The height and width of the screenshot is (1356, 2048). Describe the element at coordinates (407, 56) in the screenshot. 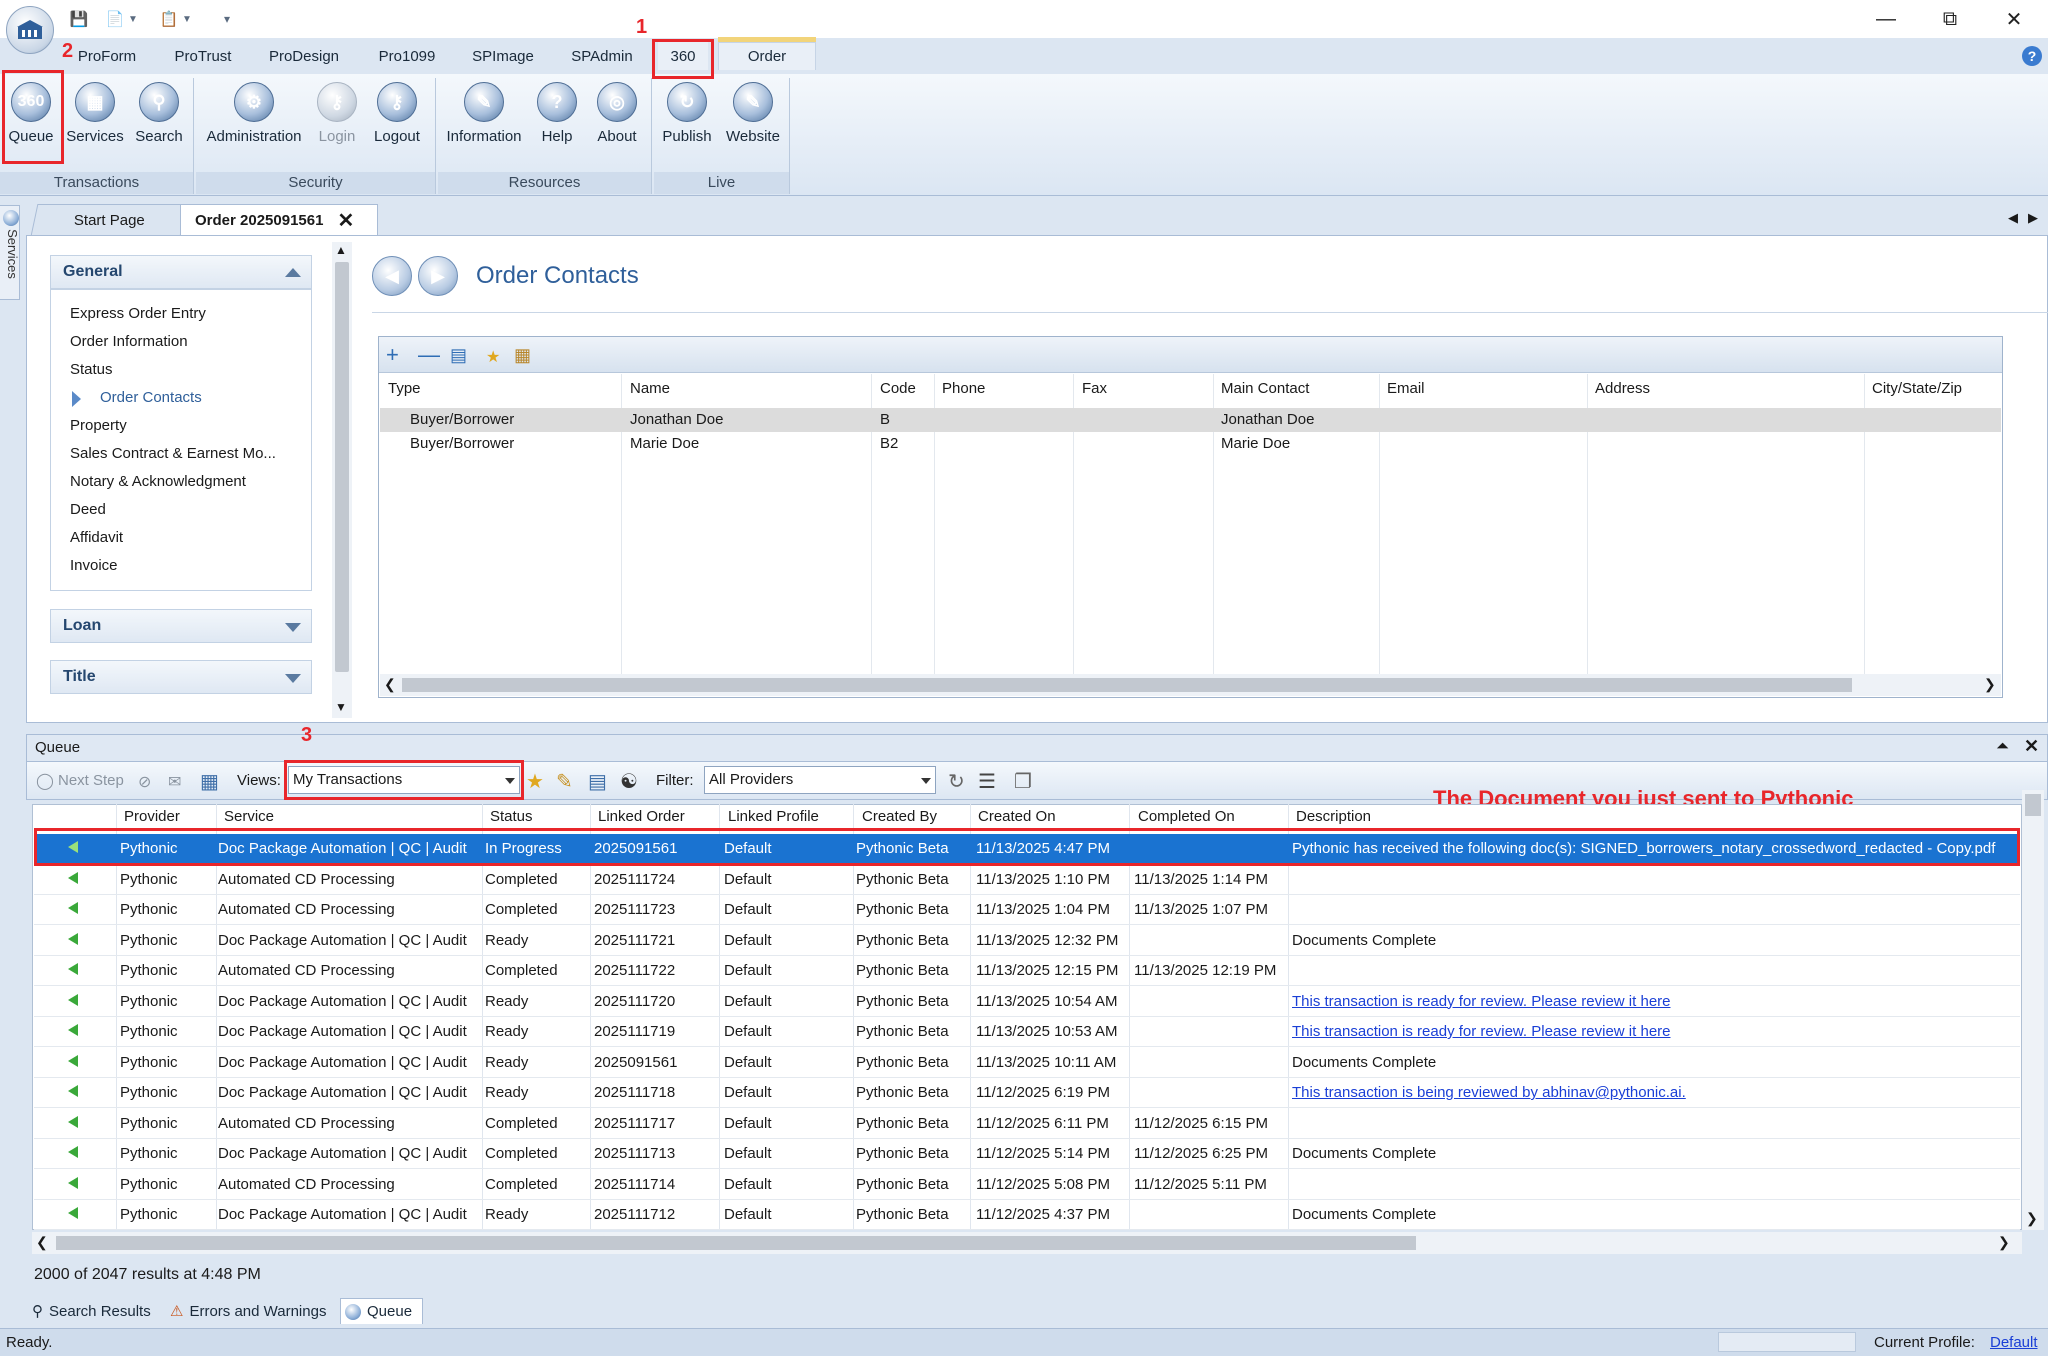

I see `tab-pro1099: Pro1099` at that location.